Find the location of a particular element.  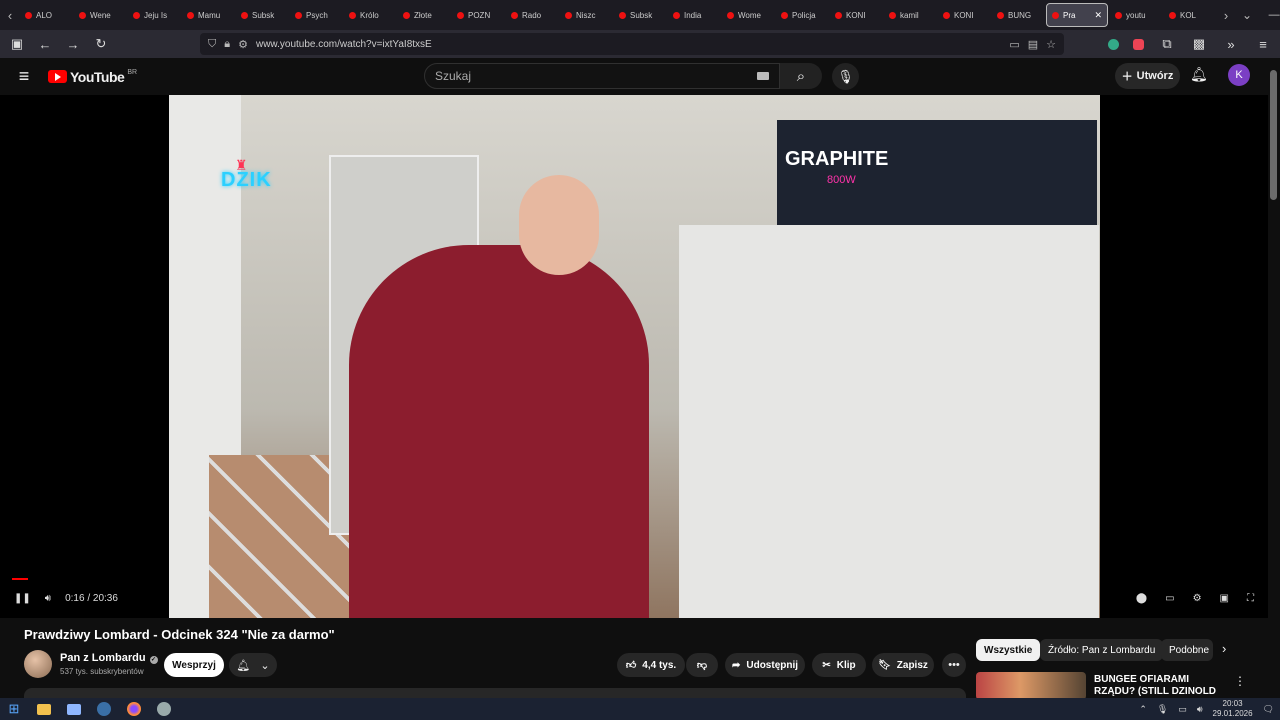

page-scrollbar is located at coordinates (1274, 378).